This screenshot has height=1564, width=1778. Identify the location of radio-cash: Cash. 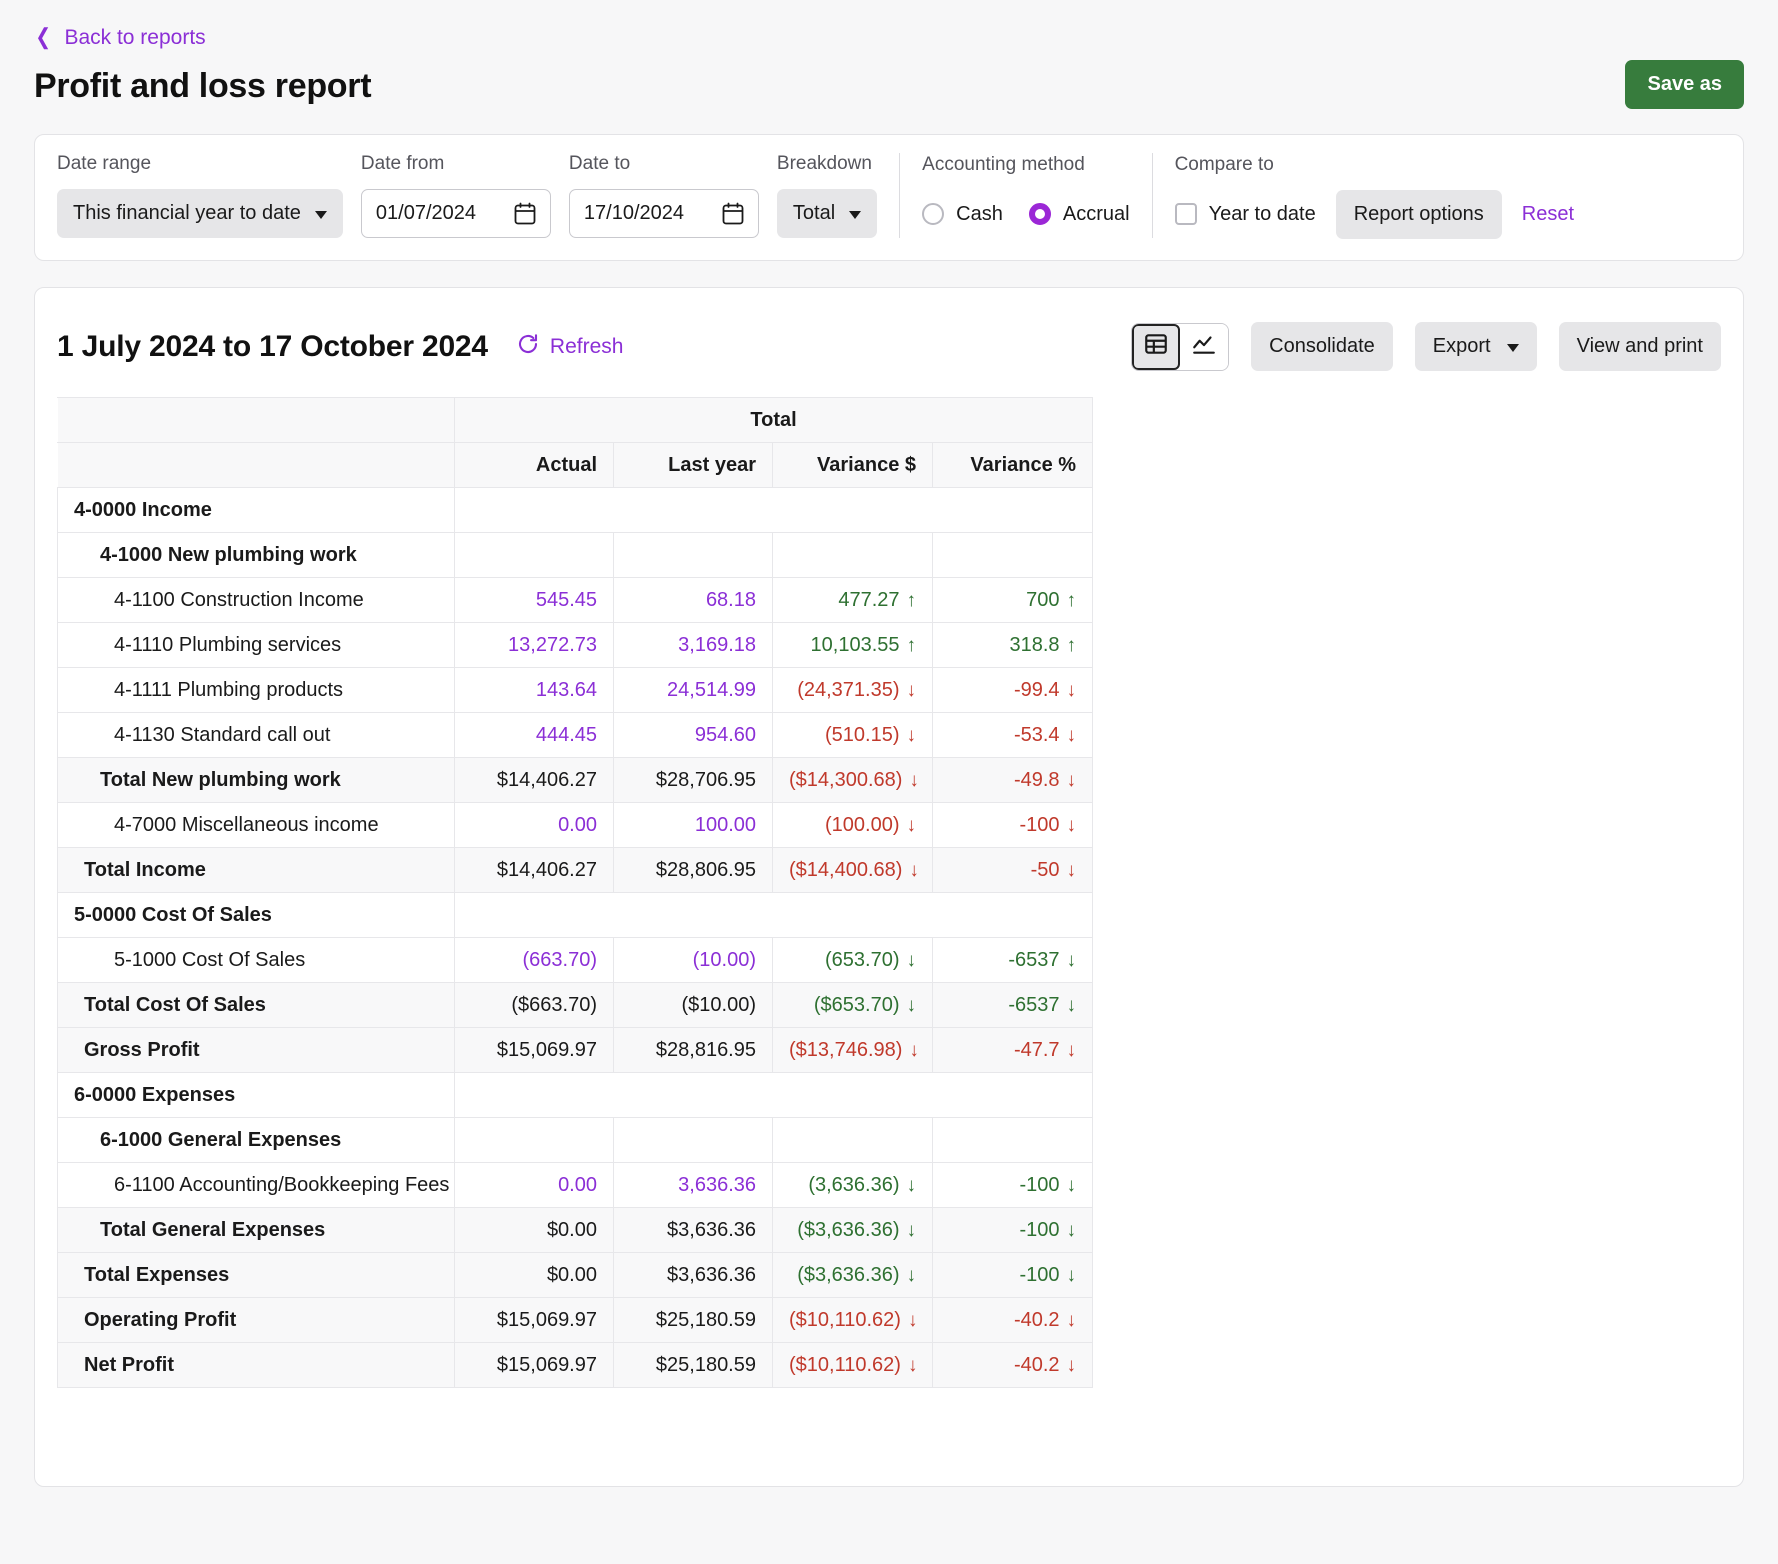
(962, 214).